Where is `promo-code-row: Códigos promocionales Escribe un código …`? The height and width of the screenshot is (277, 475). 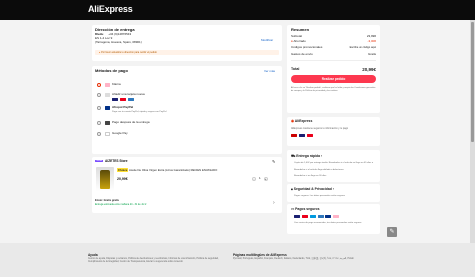
promo-code-row: Códigos promocionales Escribe un código … is located at coordinates (333, 47).